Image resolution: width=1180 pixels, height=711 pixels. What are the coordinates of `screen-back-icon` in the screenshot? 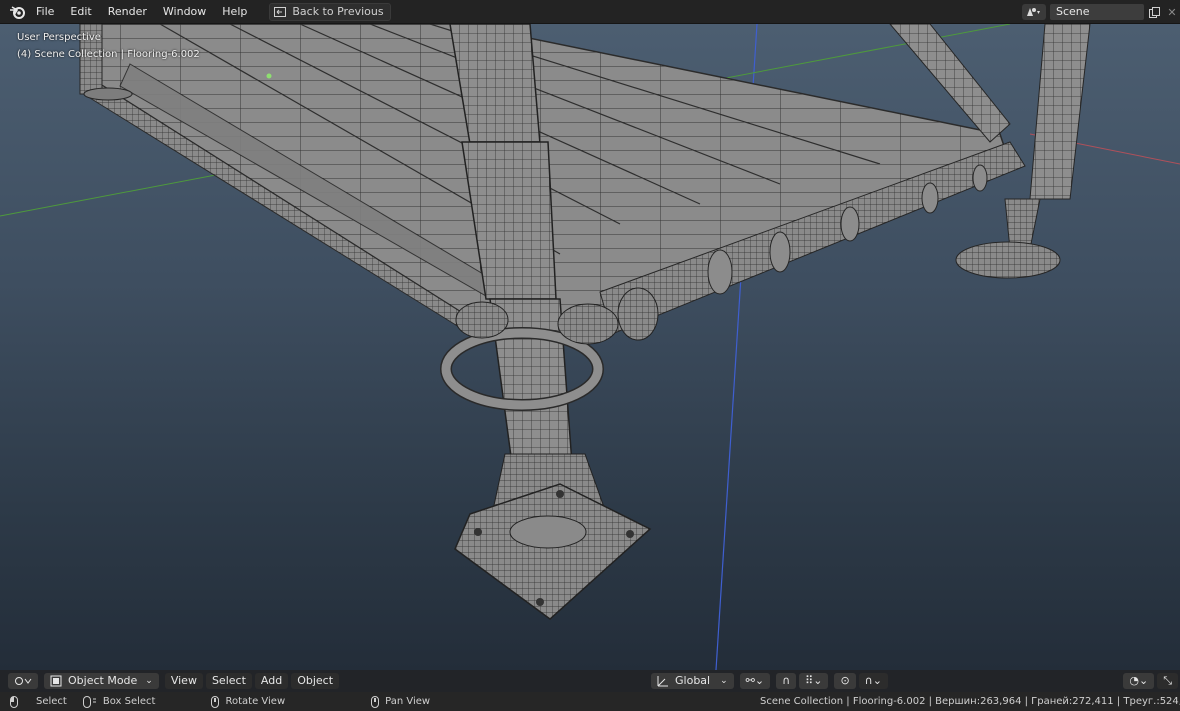 It's located at (280, 11).